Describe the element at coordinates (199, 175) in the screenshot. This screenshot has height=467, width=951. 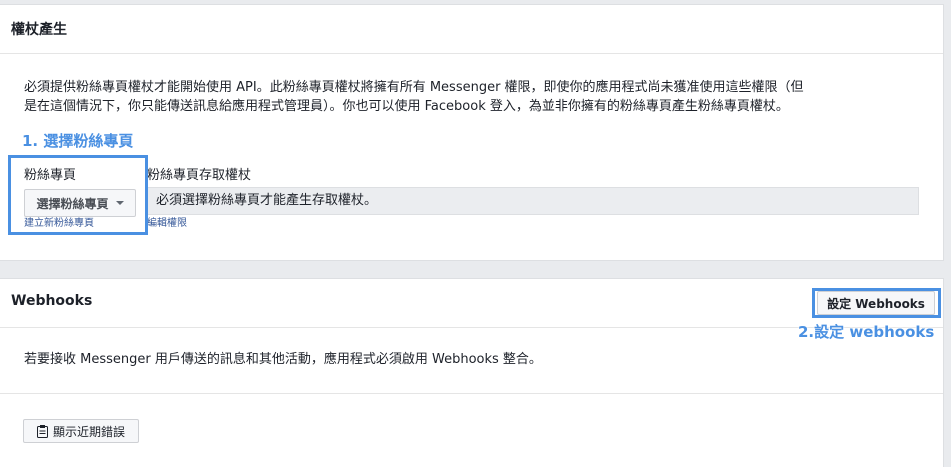
I see `token-label: 粉絲專頁存取權杖` at that location.